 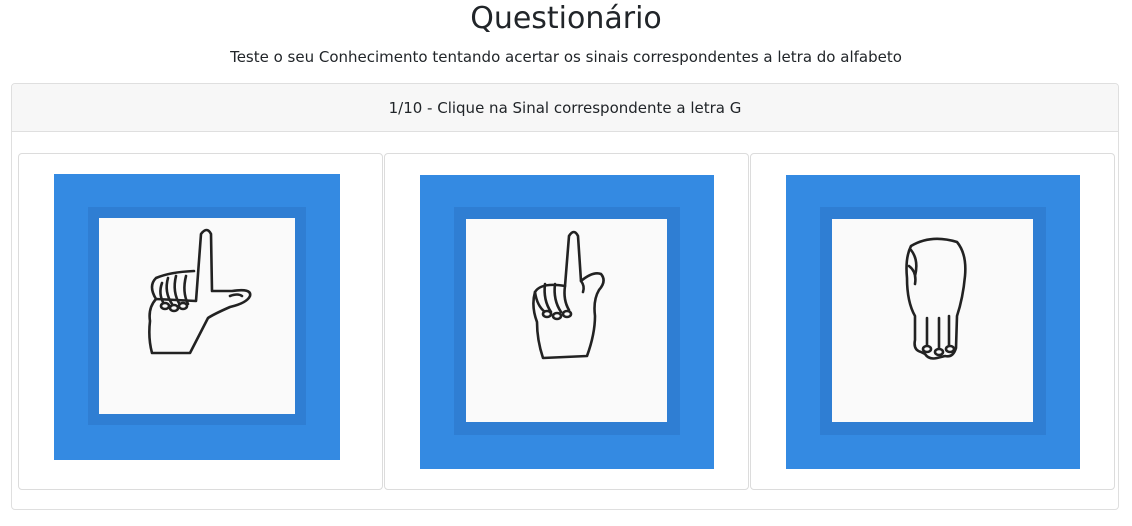 What do you see at coordinates (200, 291) in the screenshot?
I see `hand-sign-l-icon` at bounding box center [200, 291].